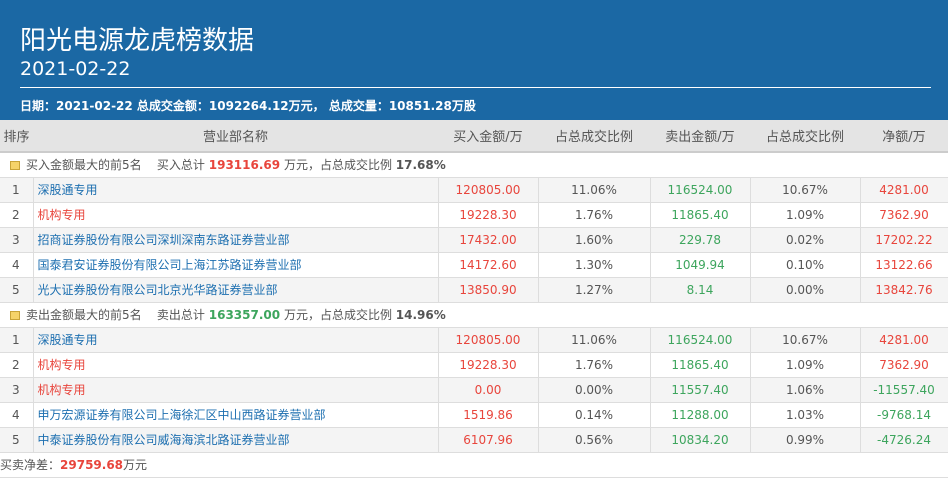  What do you see at coordinates (180, 165) in the screenshot?
I see `group-total-label: 买入总计` at bounding box center [180, 165].